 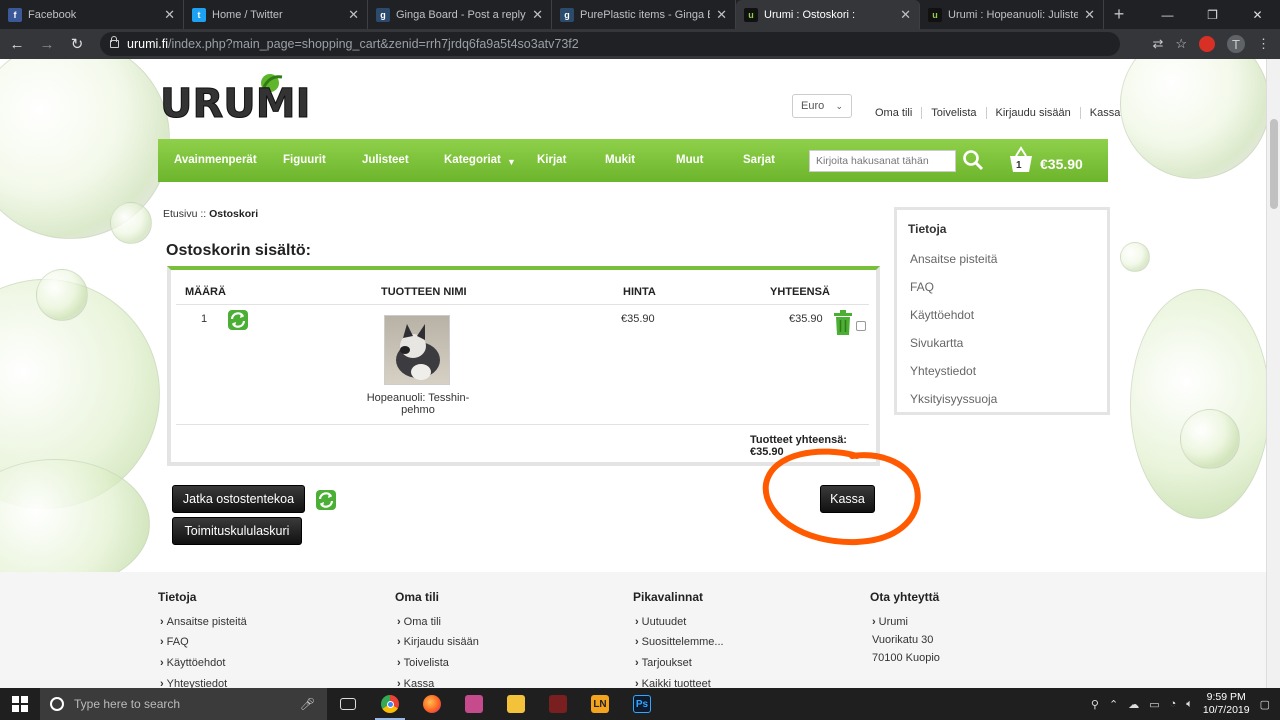 I want to click on back-icon: ←, so click(x=17, y=44).